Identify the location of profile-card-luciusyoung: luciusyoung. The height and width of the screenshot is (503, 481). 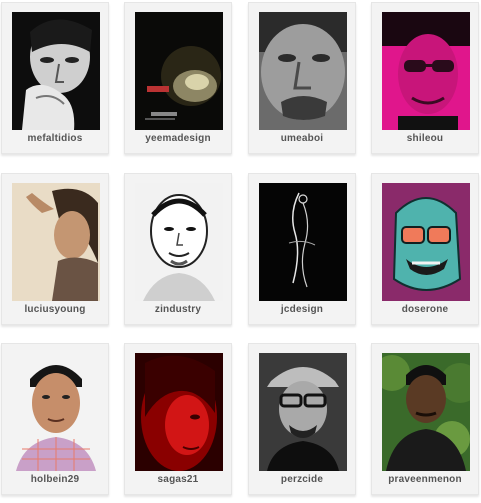
(55, 249).